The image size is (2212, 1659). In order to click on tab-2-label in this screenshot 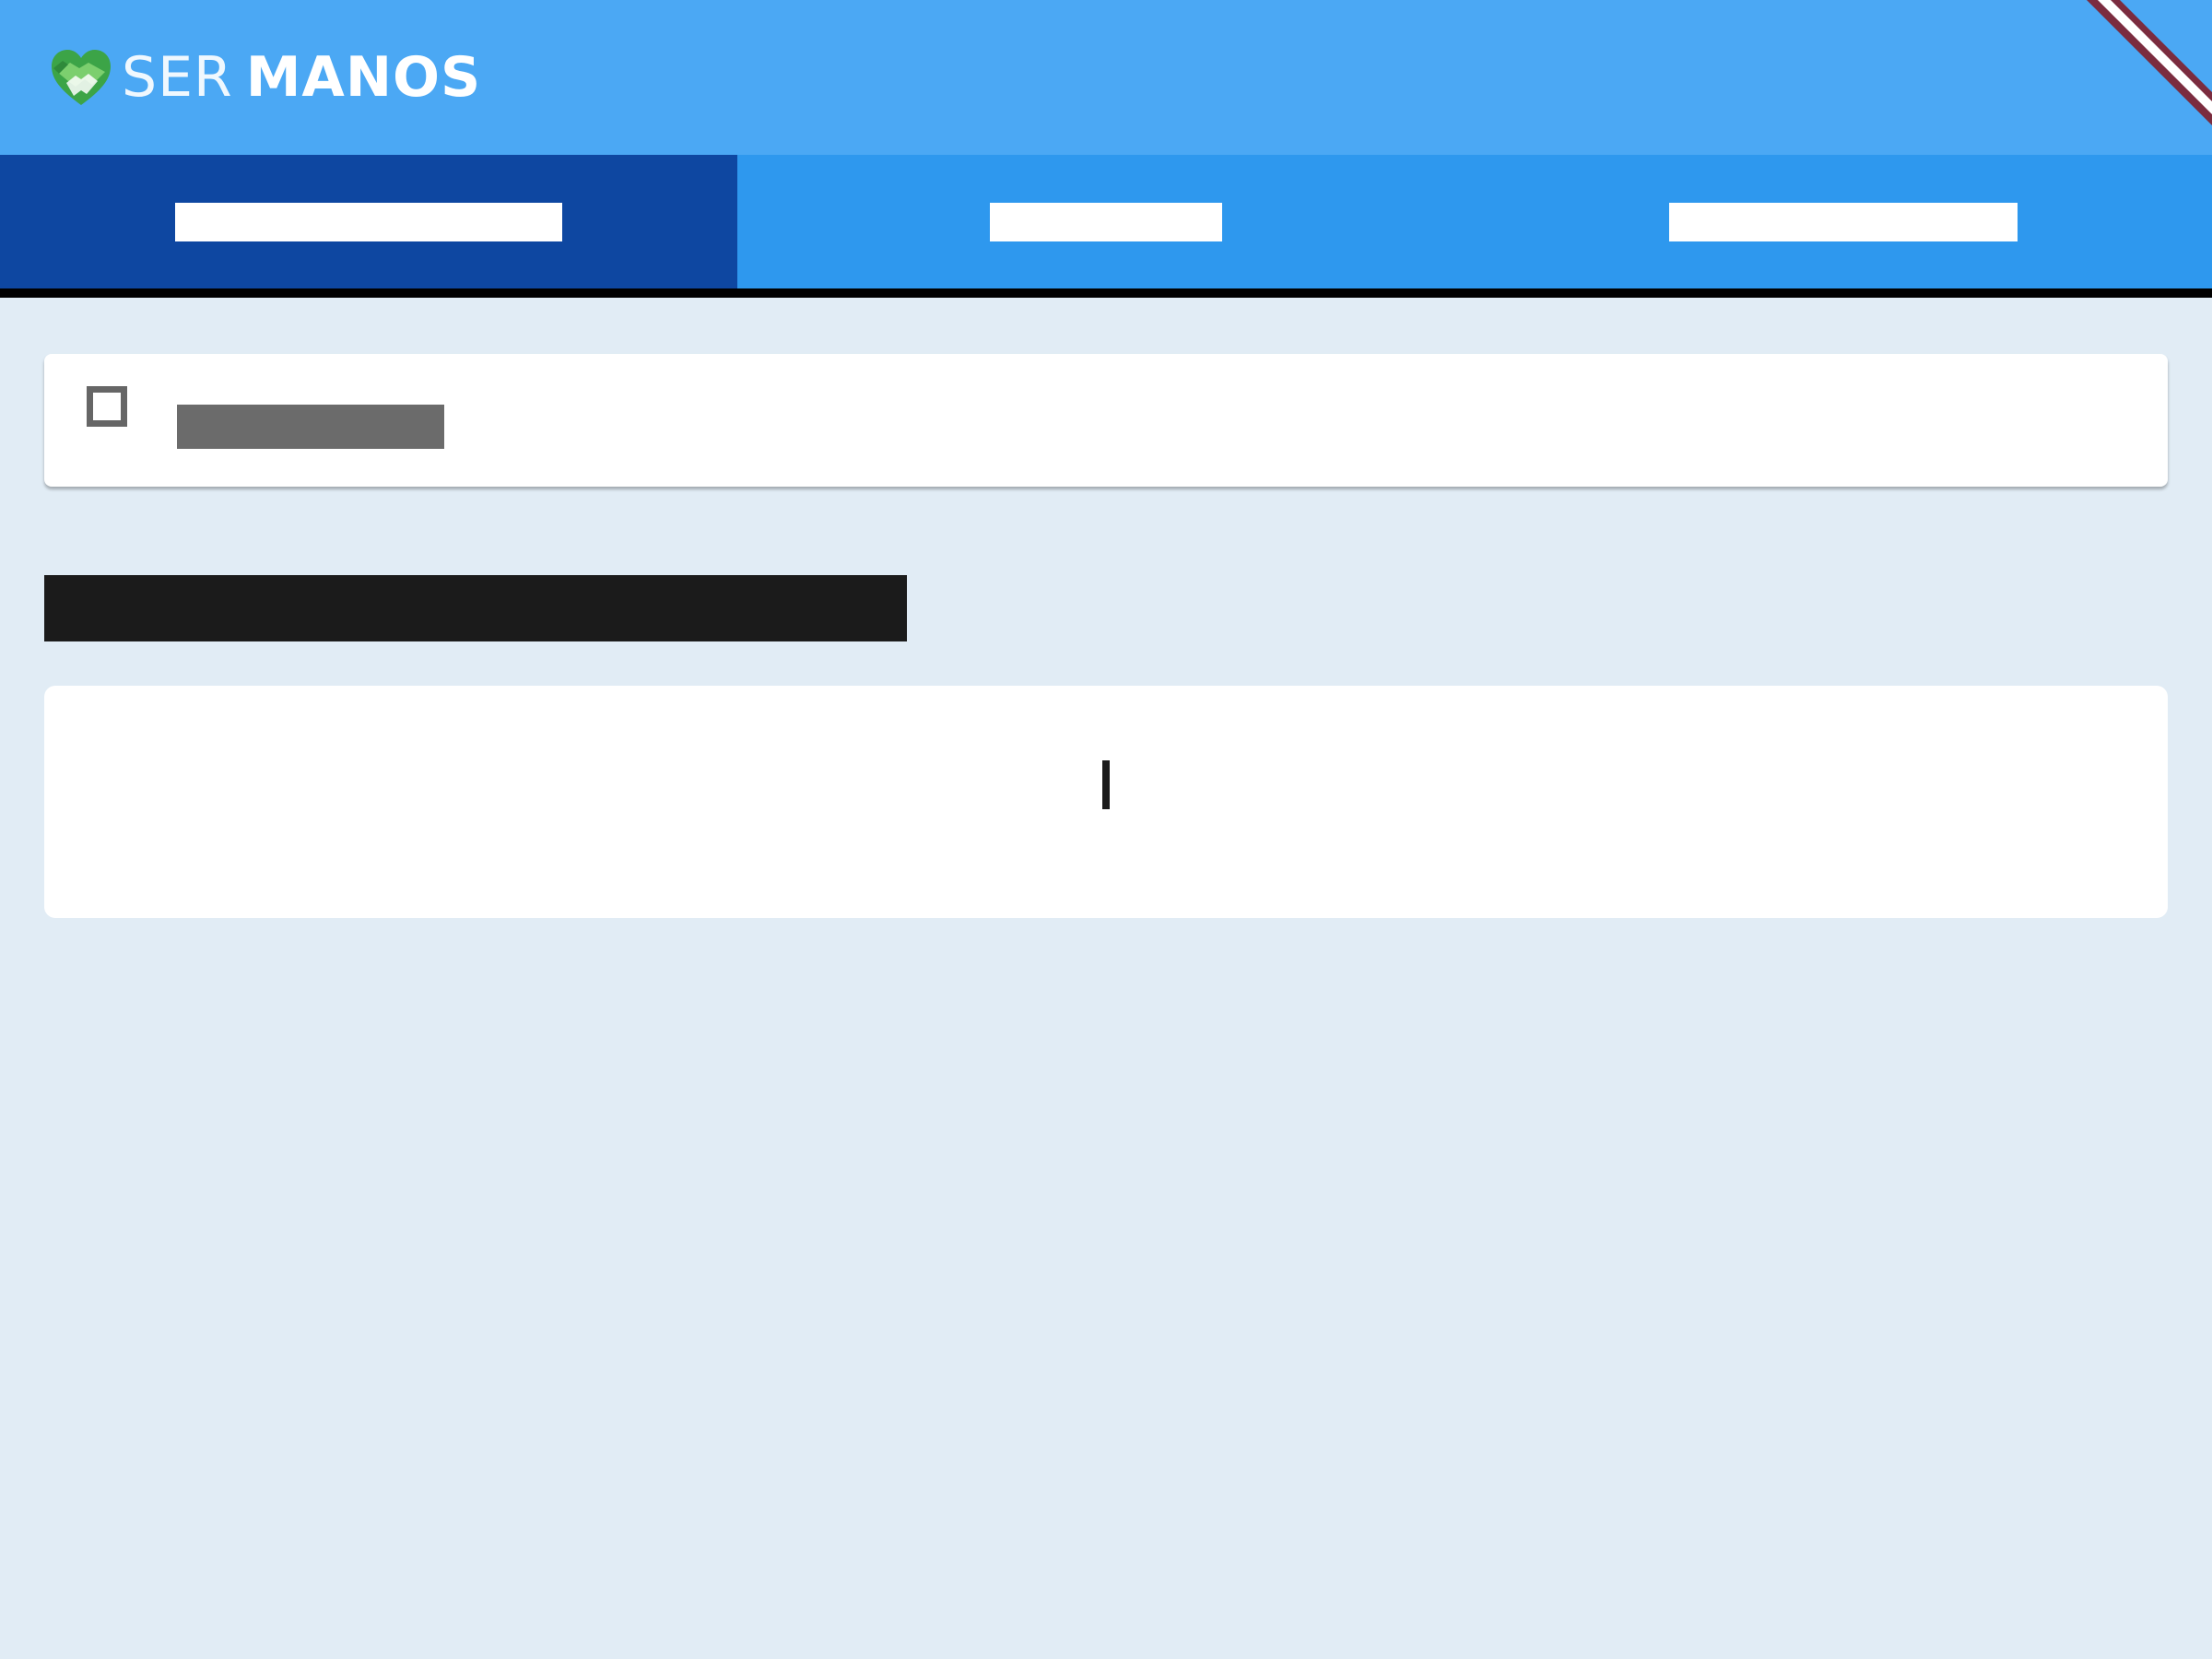, I will do `click(1106, 221)`.